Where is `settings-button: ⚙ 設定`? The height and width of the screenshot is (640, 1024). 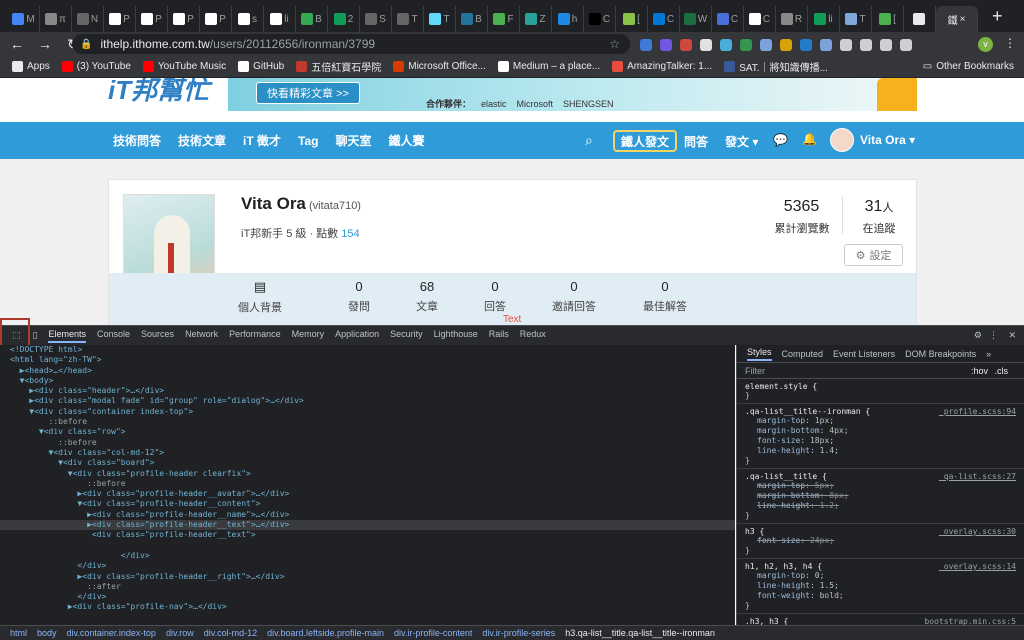
settings-button: ⚙ 設定 is located at coordinates (873, 255).